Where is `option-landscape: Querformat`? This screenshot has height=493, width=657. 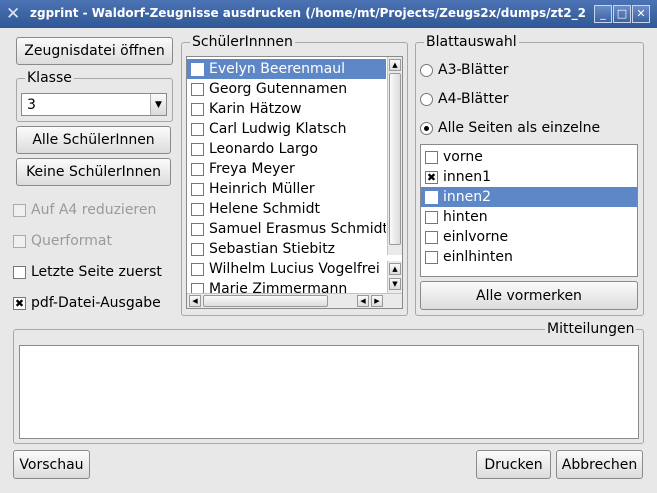 option-landscape: Querformat is located at coordinates (62, 241).